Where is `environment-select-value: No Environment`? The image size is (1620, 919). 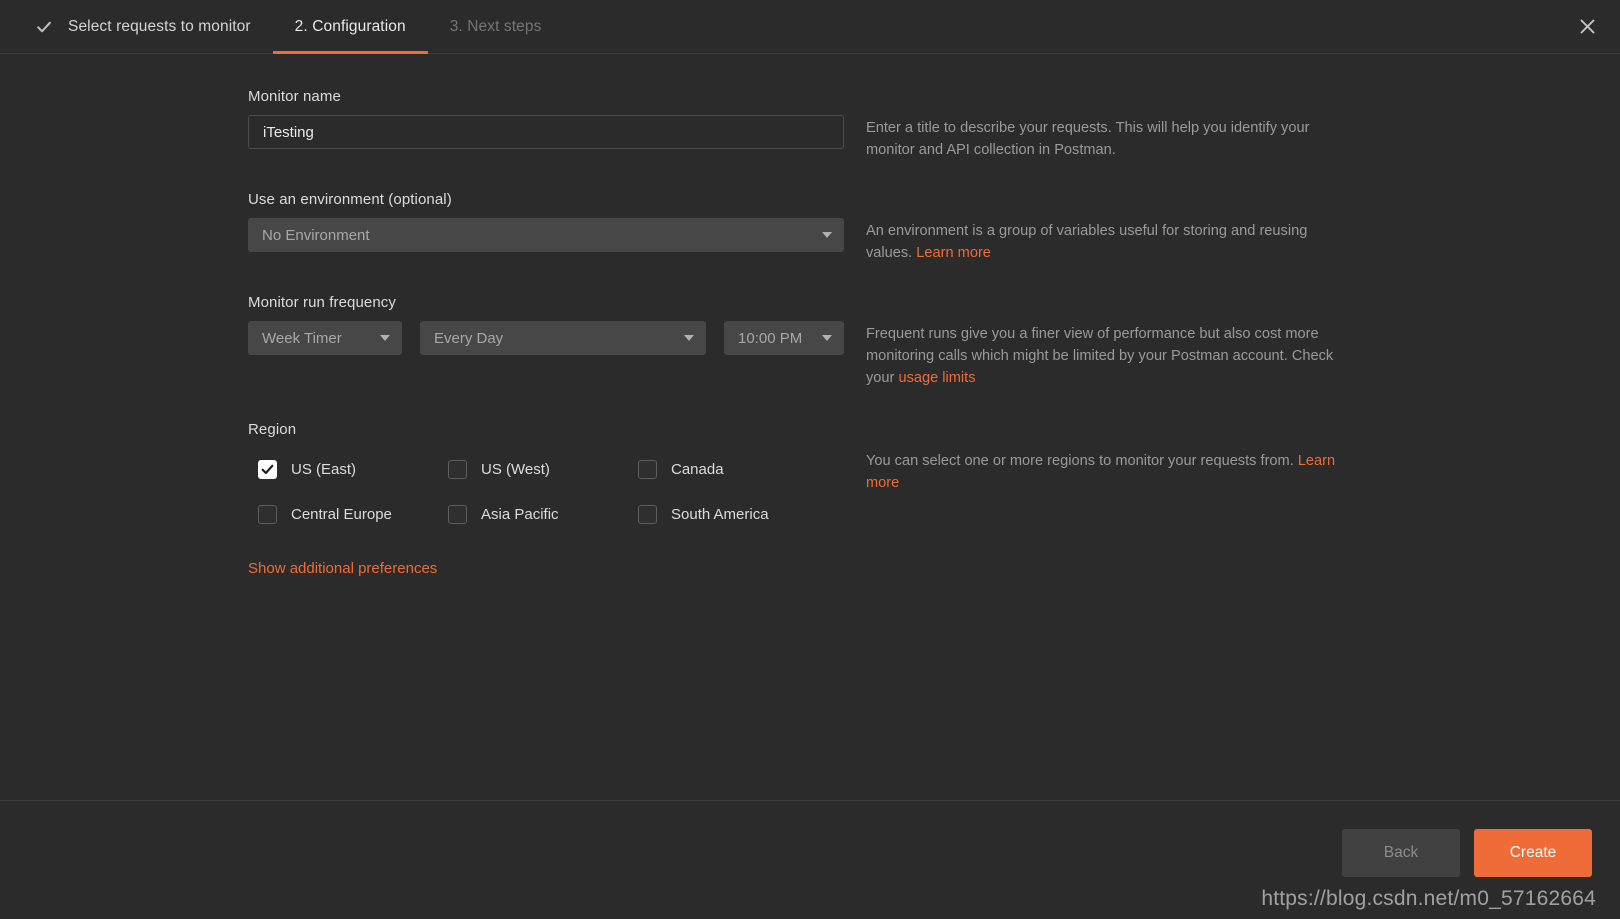 environment-select-value: No Environment is located at coordinates (316, 235).